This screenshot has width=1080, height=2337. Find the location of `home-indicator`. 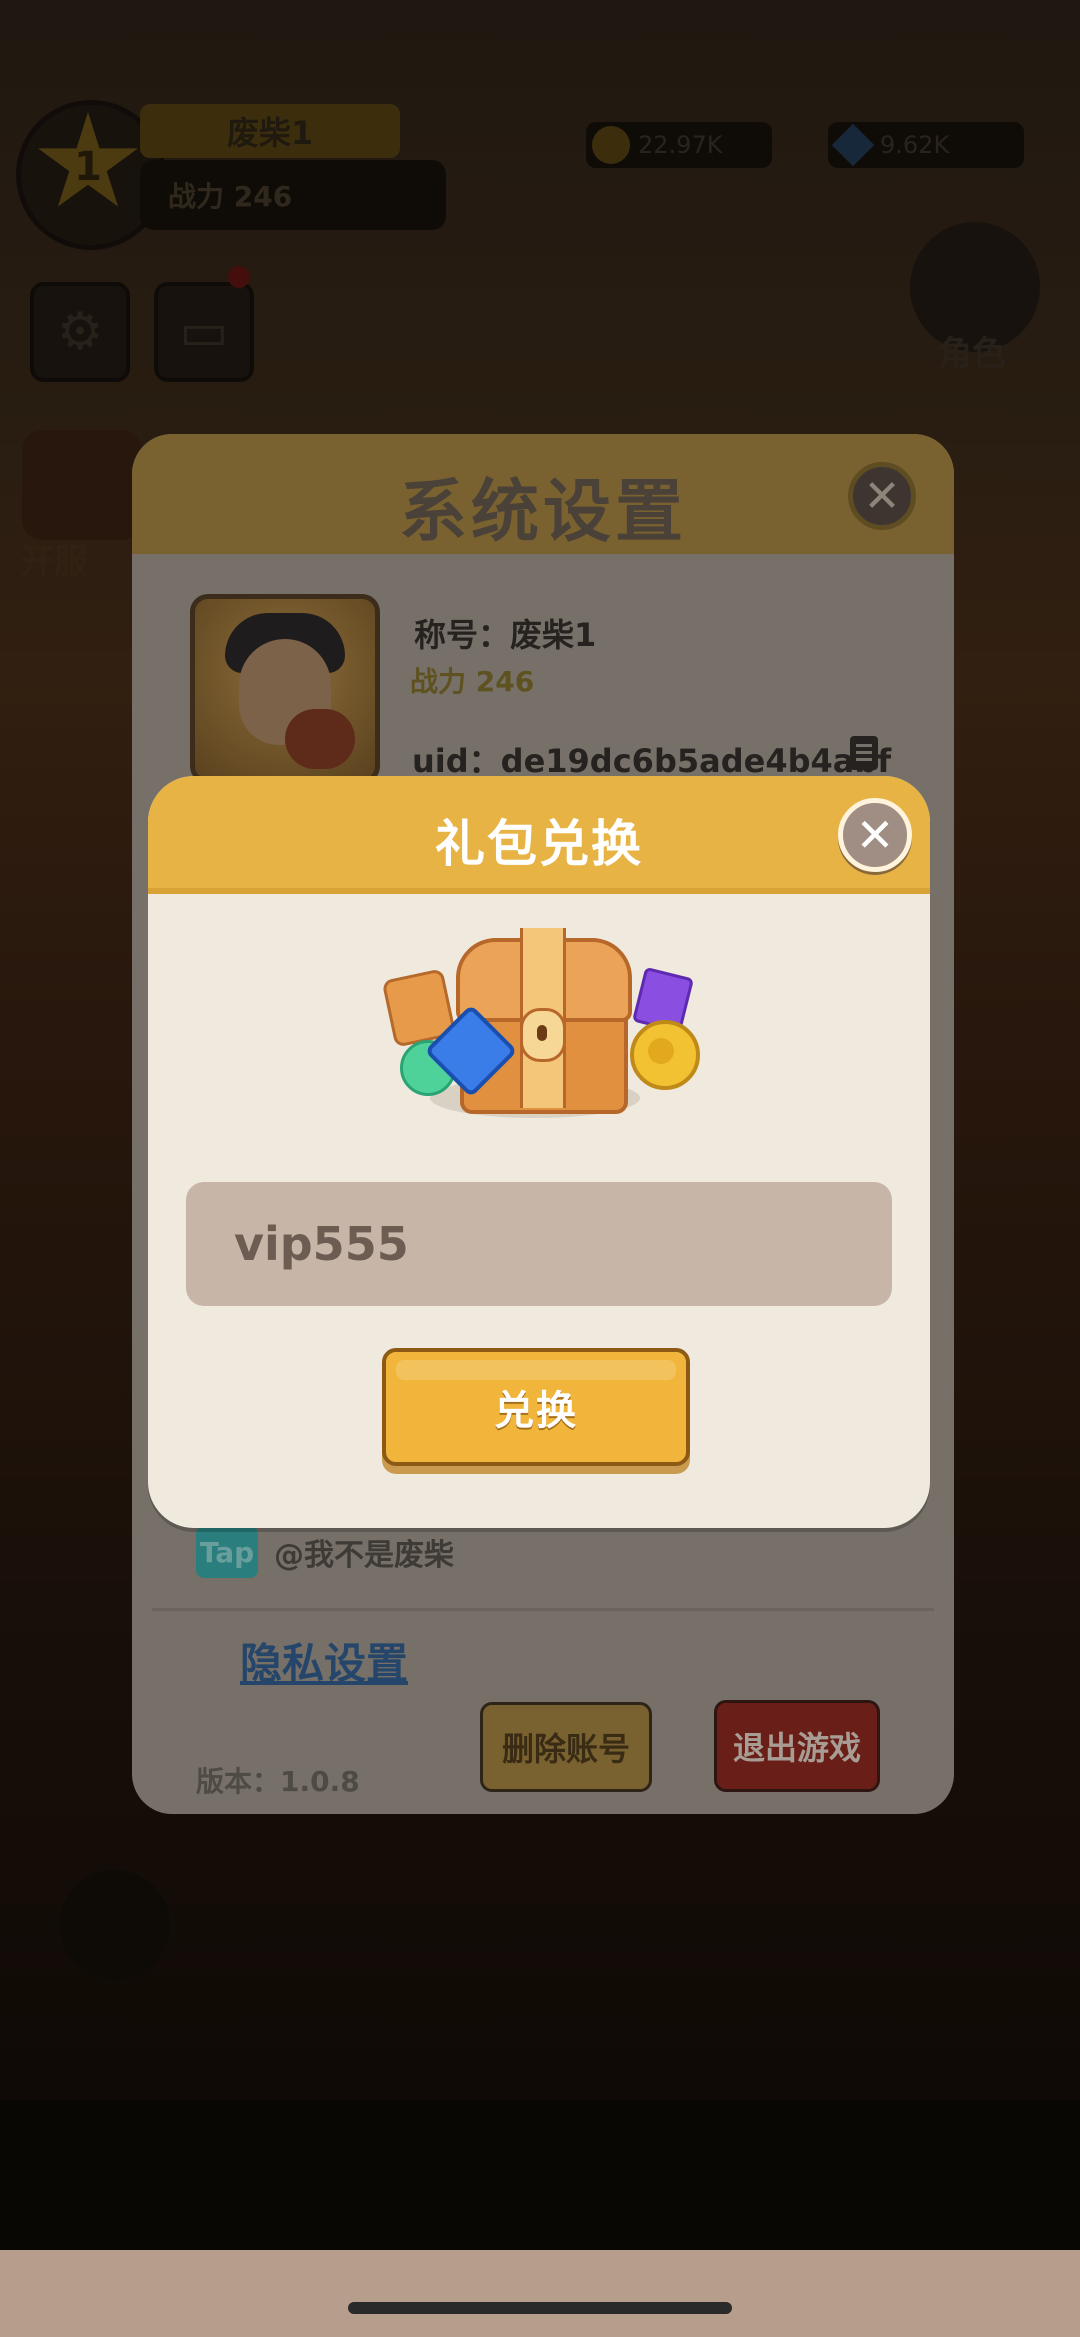

home-indicator is located at coordinates (540, 2308).